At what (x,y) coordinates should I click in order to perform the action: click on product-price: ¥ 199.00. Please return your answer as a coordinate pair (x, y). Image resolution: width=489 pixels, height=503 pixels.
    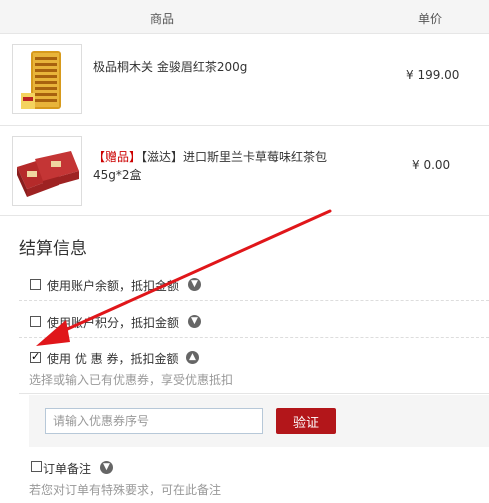
    Looking at the image, I should click on (433, 75).